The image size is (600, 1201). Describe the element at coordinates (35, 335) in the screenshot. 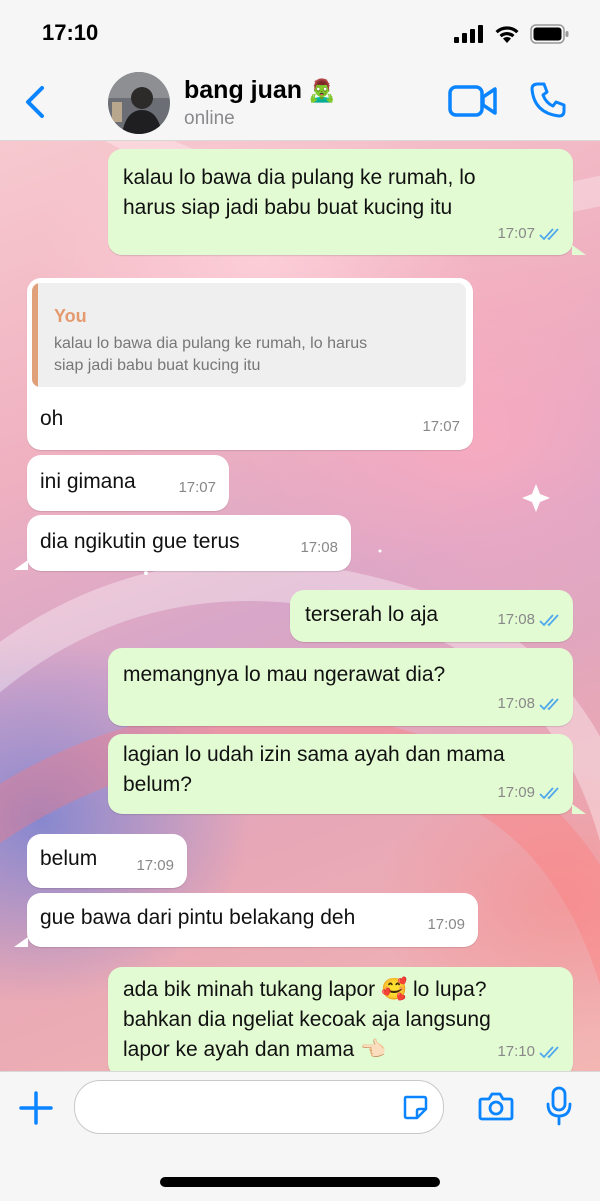

I see `quote-bar` at that location.